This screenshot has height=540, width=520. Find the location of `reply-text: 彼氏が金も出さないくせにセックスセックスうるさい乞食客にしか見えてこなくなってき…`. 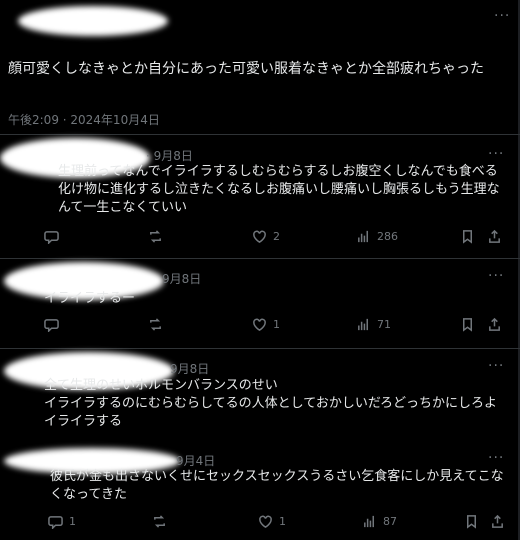

reply-text: 彼氏が金も出さないくせにセックスセックスうるさい乞食客にしか見えてこなくなってき… is located at coordinates (277, 485).